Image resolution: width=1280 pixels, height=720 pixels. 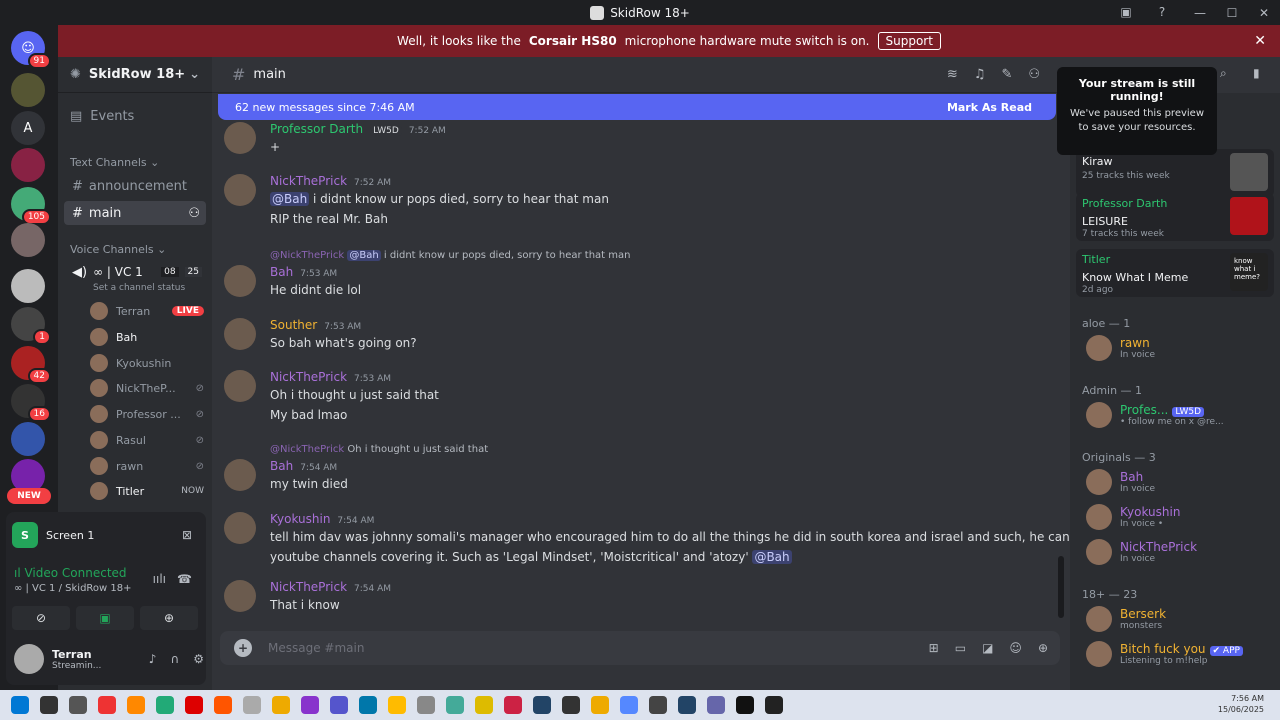 What do you see at coordinates (1015, 648) in the screenshot?
I see `emoji-icon: ☺` at bounding box center [1015, 648].